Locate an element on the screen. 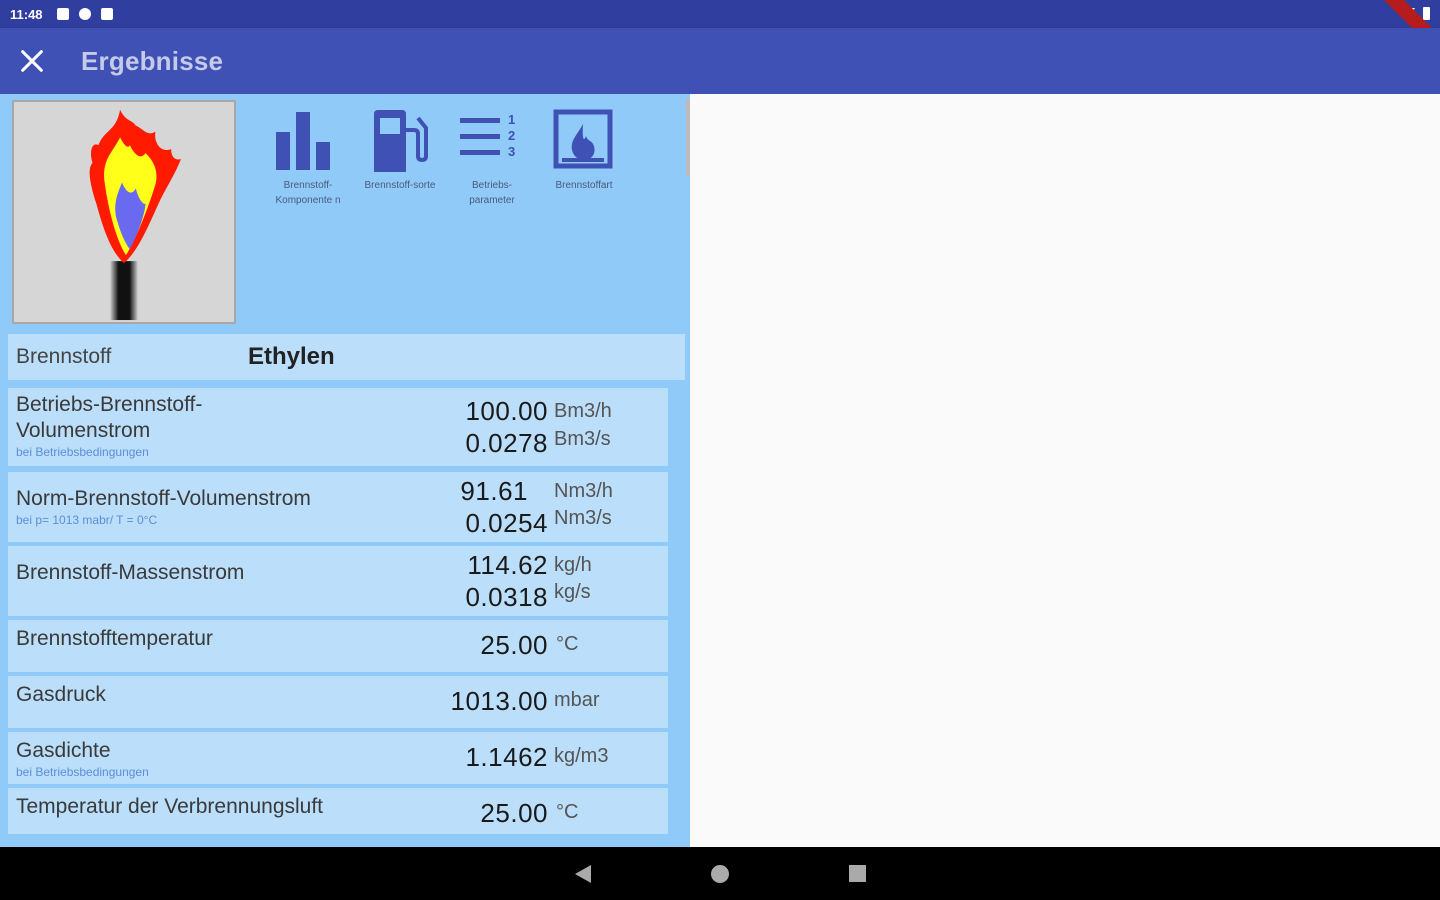  row-label: Betriebs-Brennstoff- is located at coordinates (109, 404).